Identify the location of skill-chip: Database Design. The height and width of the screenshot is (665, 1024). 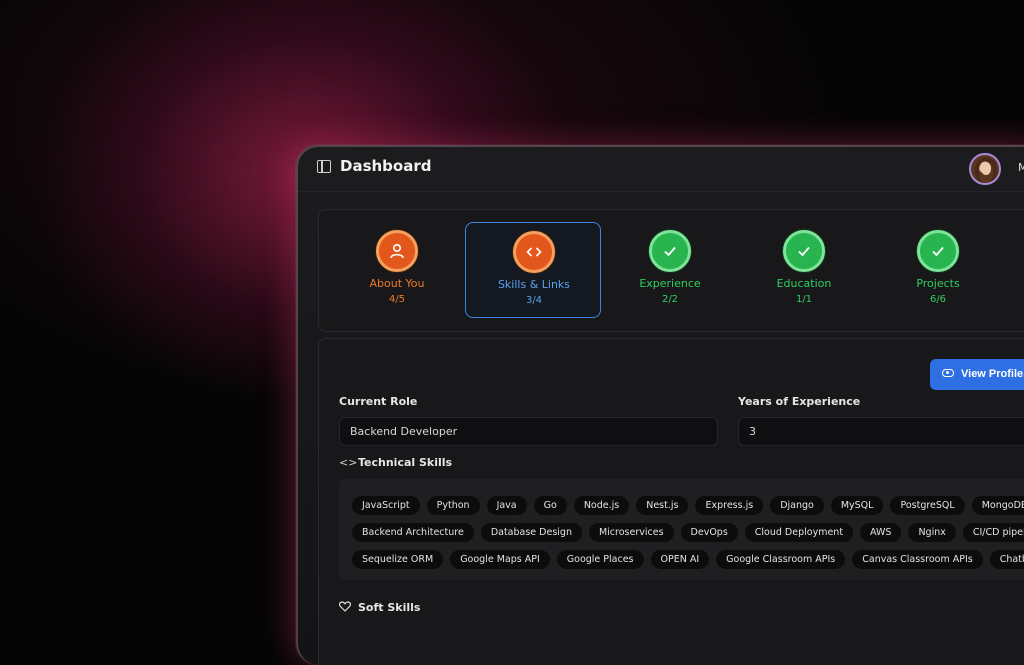
(531, 532).